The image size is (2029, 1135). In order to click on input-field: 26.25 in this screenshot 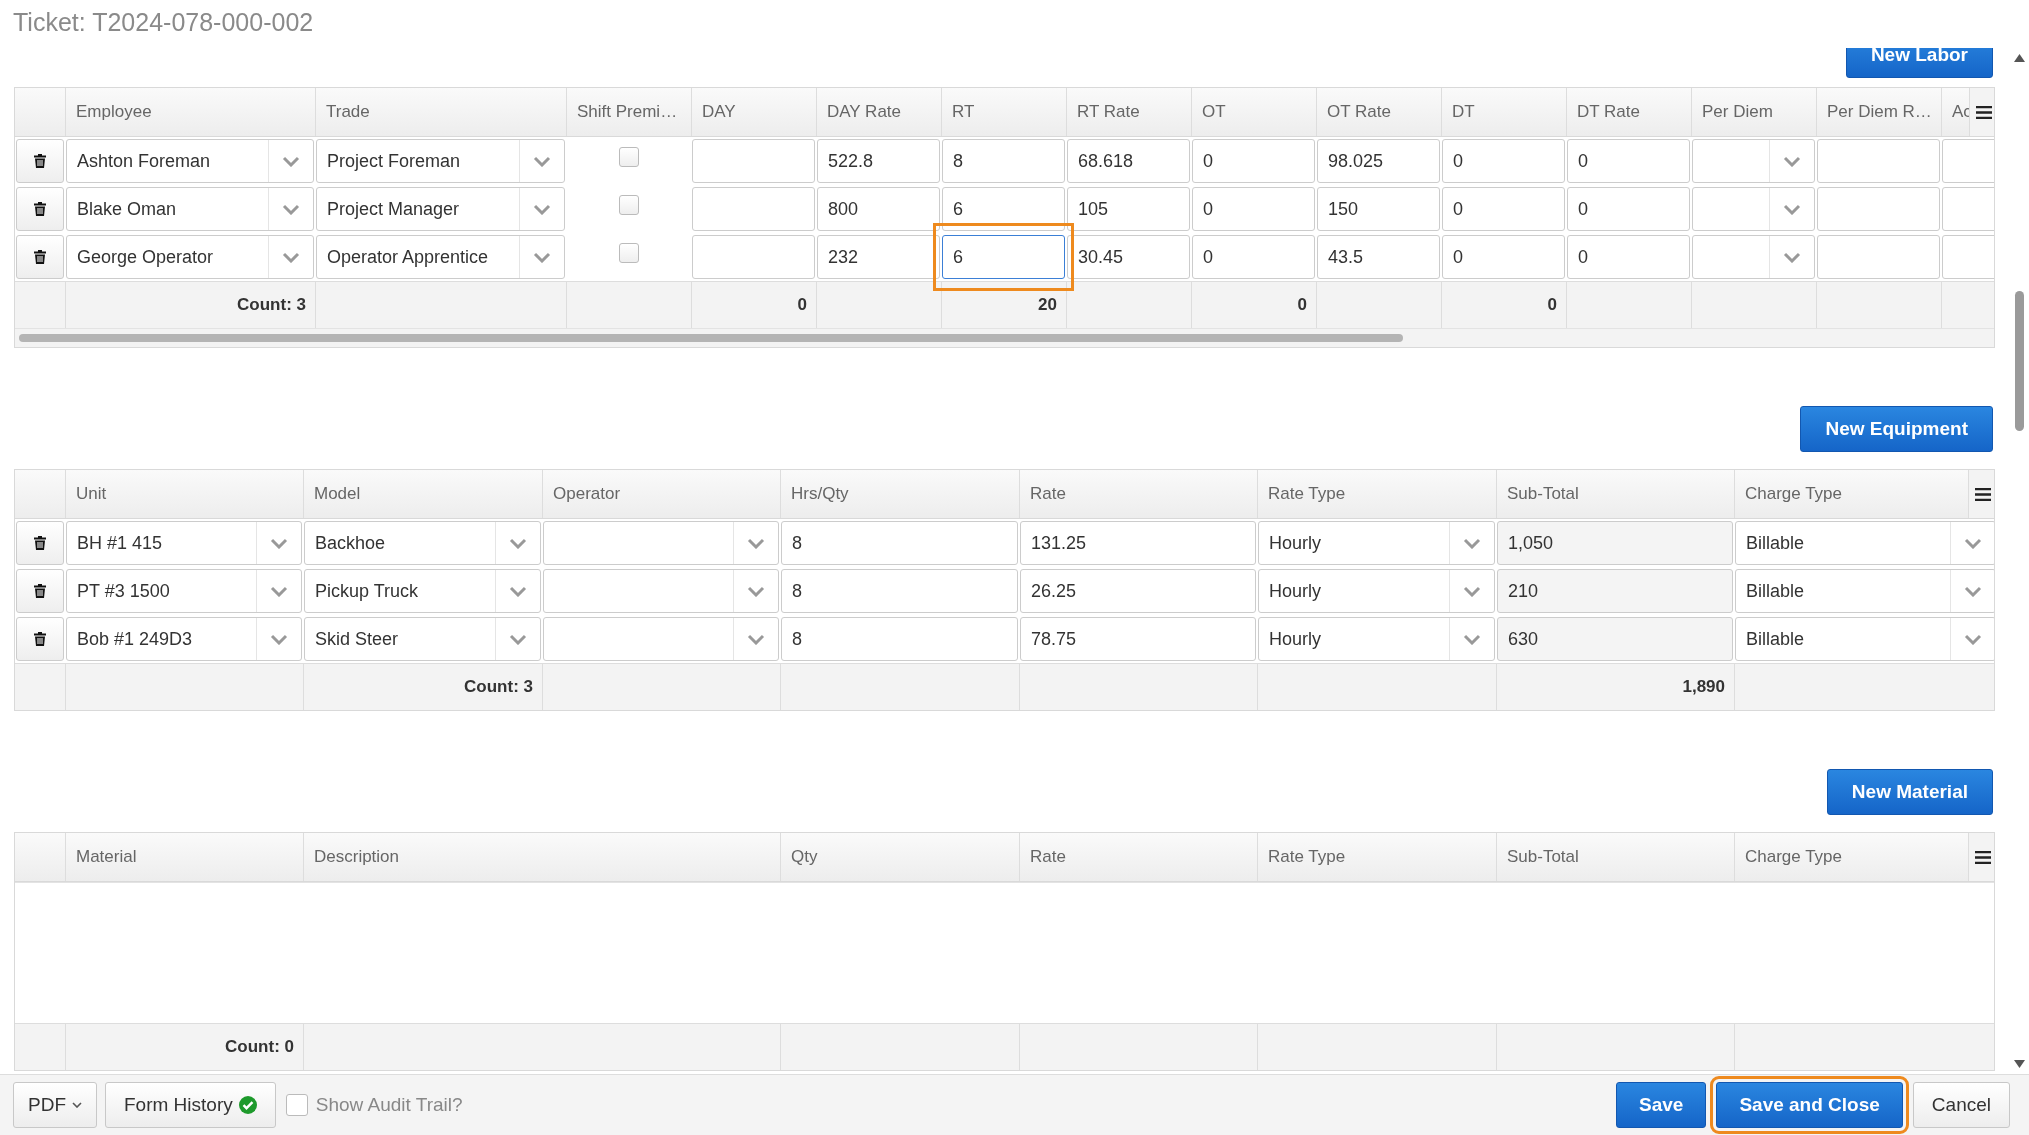, I will do `click(1138, 591)`.